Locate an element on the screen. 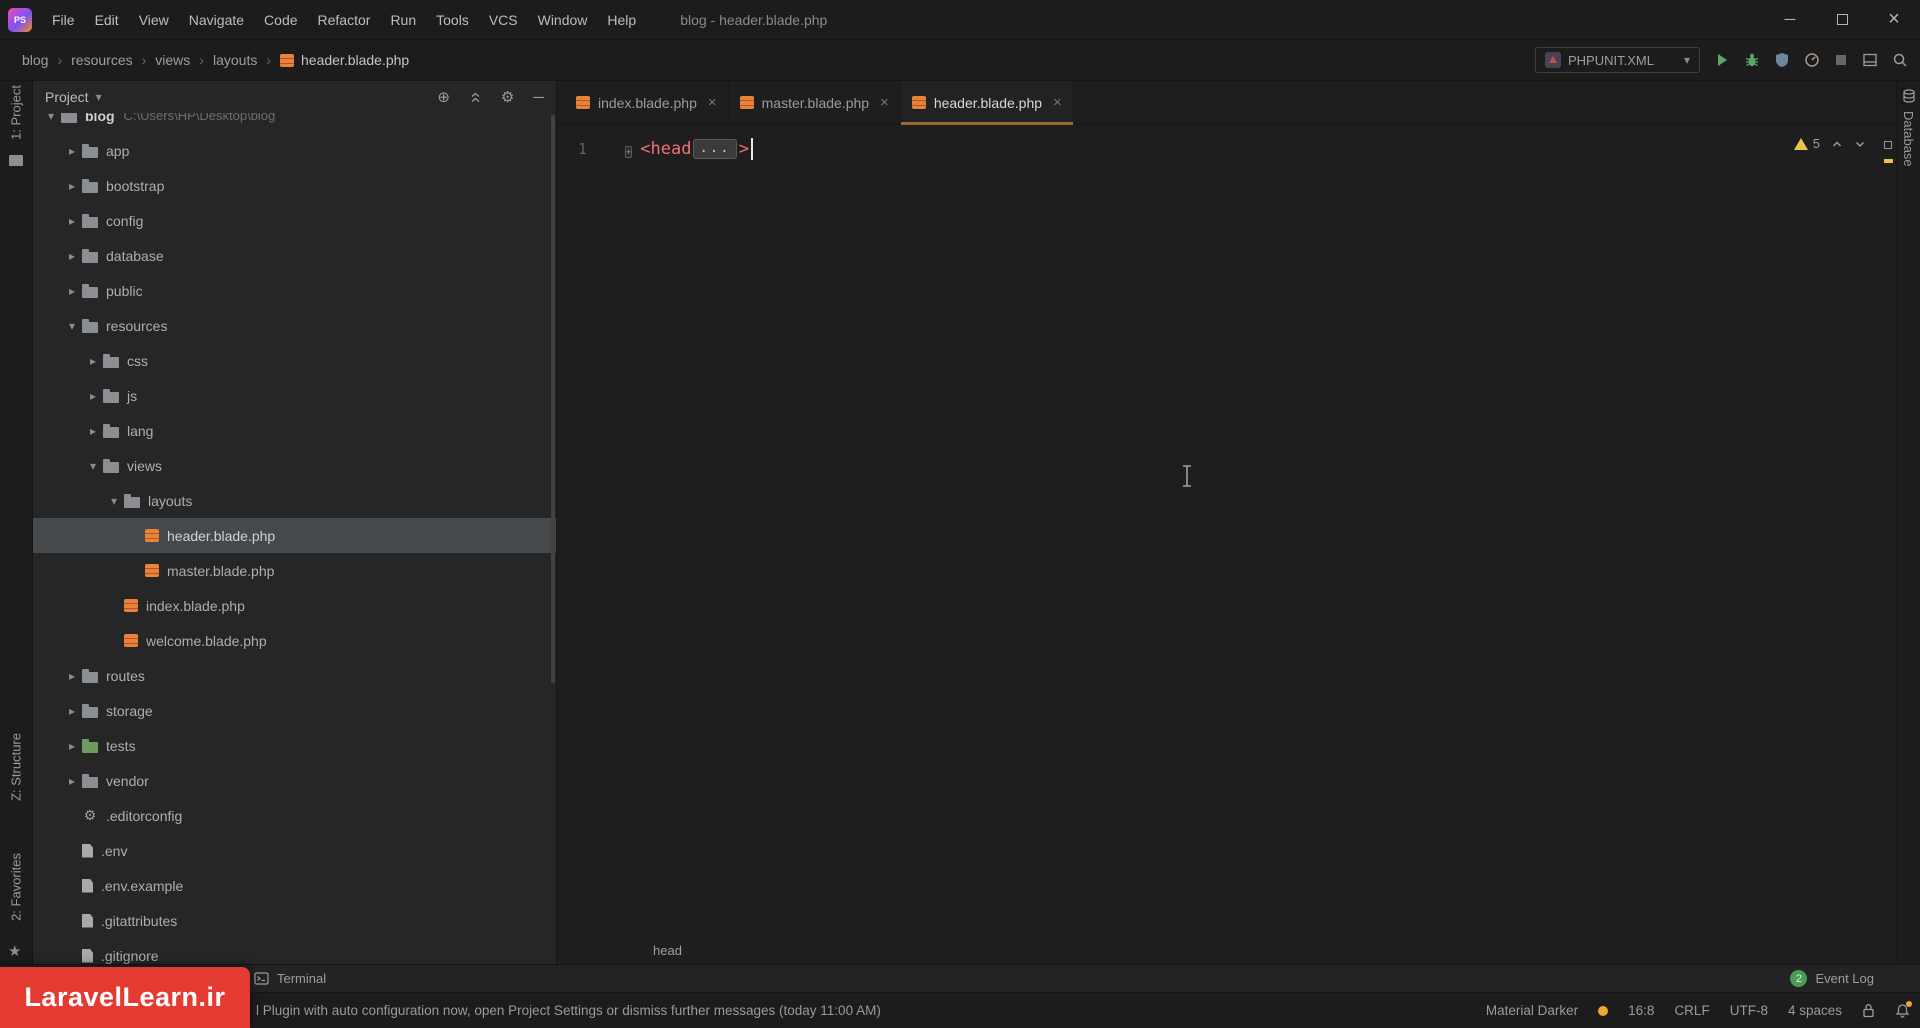 The width and height of the screenshot is (1920, 1028). tree-item: .editorconfig is located at coordinates (294, 815).